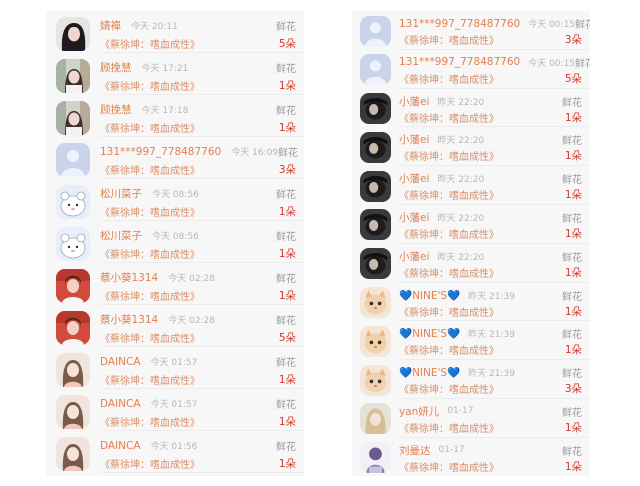  Describe the element at coordinates (175, 327) in the screenshot. I see `gift-record-row: 蔡小葵1314 今天 02:28 鲜花 《蔡徐坤：嗜血成性》 5朵` at that location.